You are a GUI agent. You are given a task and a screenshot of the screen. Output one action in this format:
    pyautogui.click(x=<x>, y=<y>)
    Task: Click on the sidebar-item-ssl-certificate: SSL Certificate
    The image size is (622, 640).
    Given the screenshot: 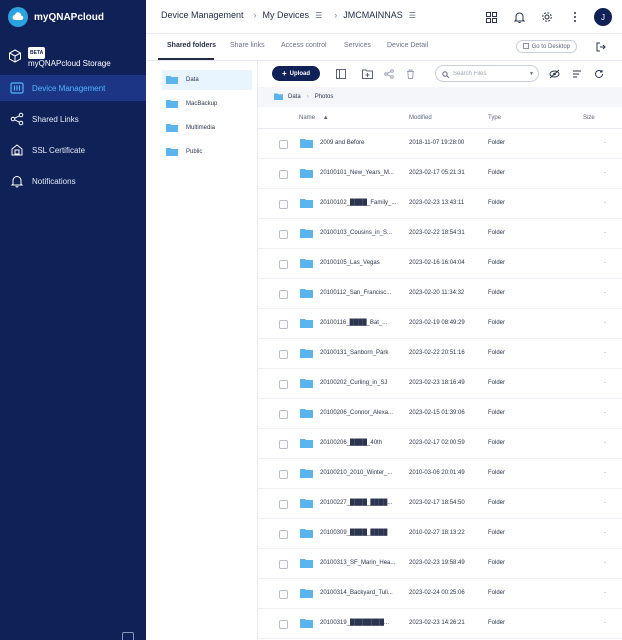 What is the action you would take?
    pyautogui.click(x=73, y=150)
    